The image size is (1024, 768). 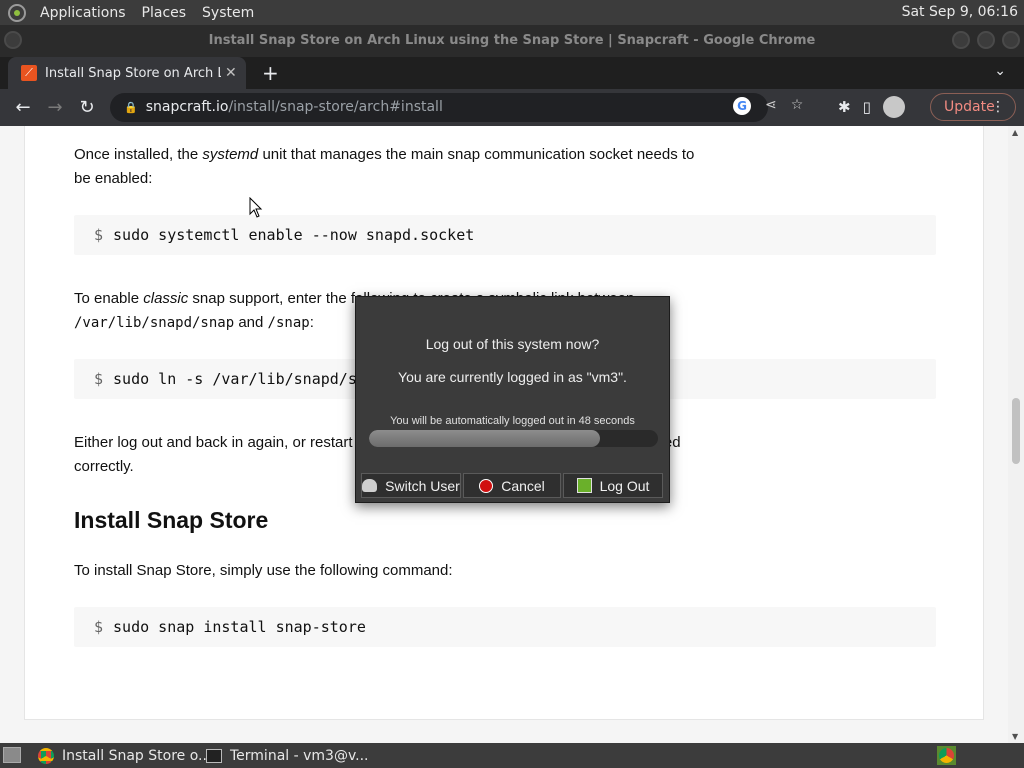 I want to click on window-menu-button, so click(x=13, y=40).